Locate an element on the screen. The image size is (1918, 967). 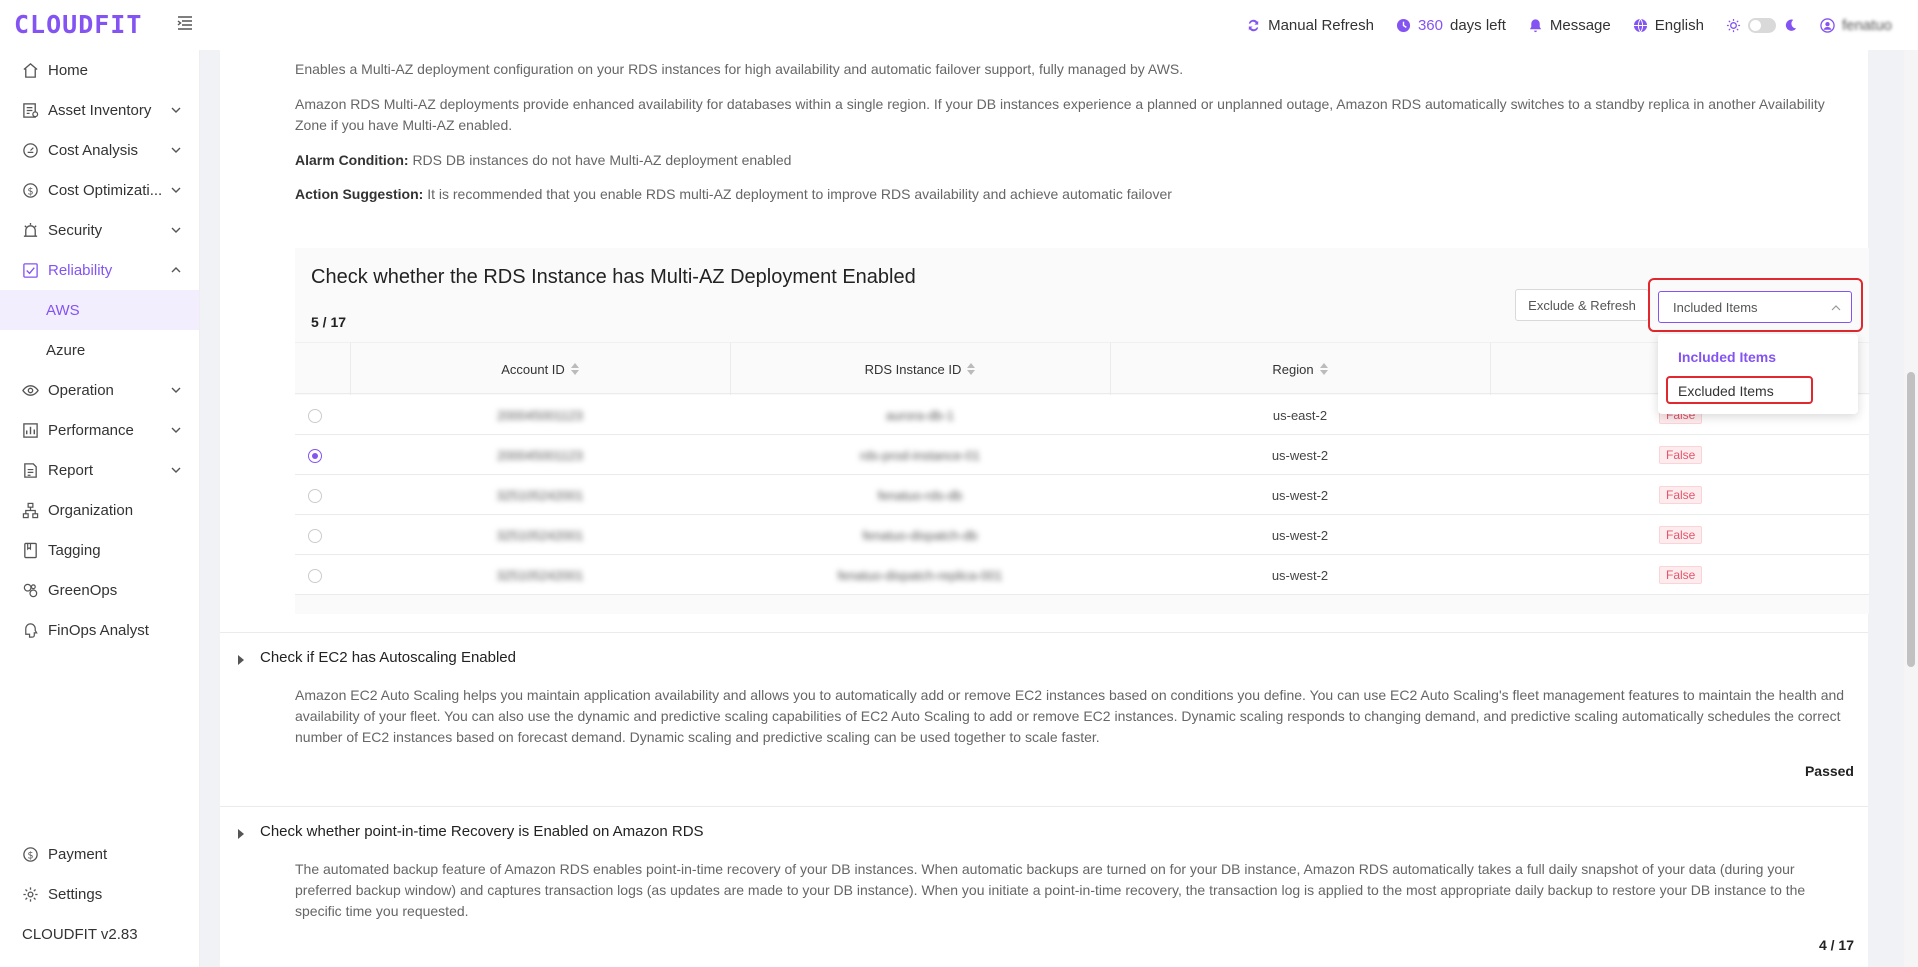
sidebar-item-security: Security is located at coordinates (99, 230).